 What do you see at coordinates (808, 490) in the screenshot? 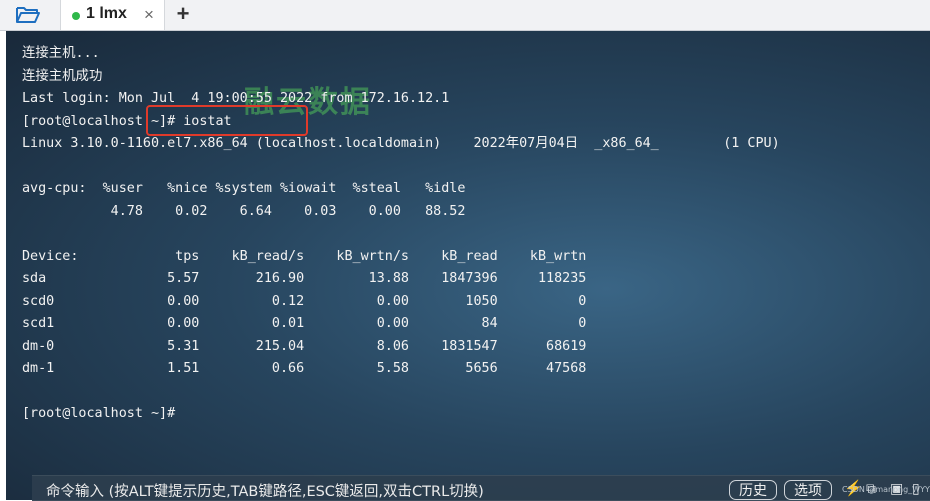
I see `options-button: 选项` at bounding box center [808, 490].